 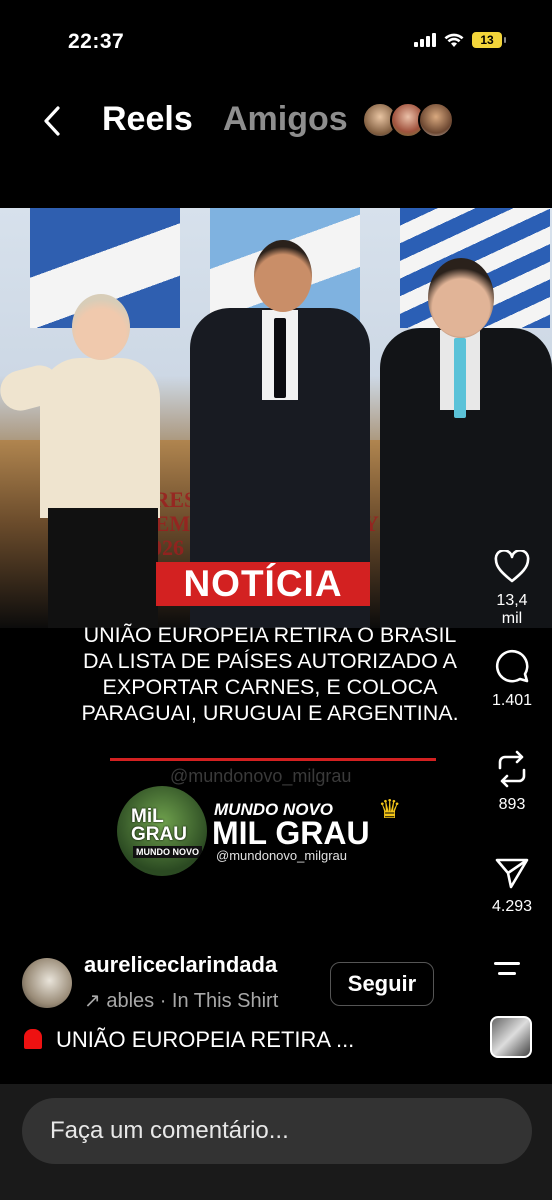 What do you see at coordinates (261, 776) in the screenshot?
I see `watermark: @mundonovo_milgrau` at bounding box center [261, 776].